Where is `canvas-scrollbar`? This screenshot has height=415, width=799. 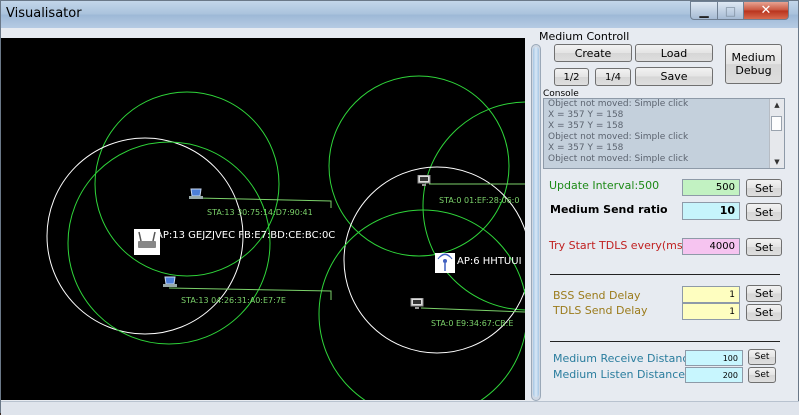
canvas-scrollbar is located at coordinates (536, 222).